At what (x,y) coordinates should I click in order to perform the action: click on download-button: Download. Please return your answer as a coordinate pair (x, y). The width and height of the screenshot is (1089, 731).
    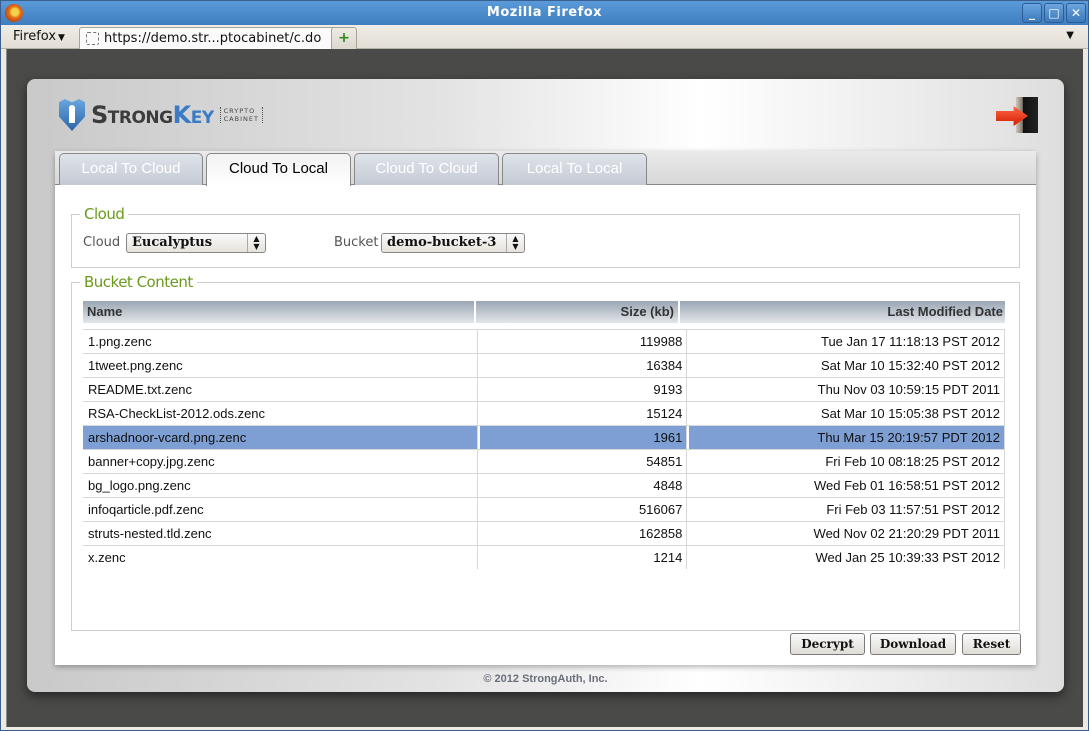
    Looking at the image, I should click on (913, 644).